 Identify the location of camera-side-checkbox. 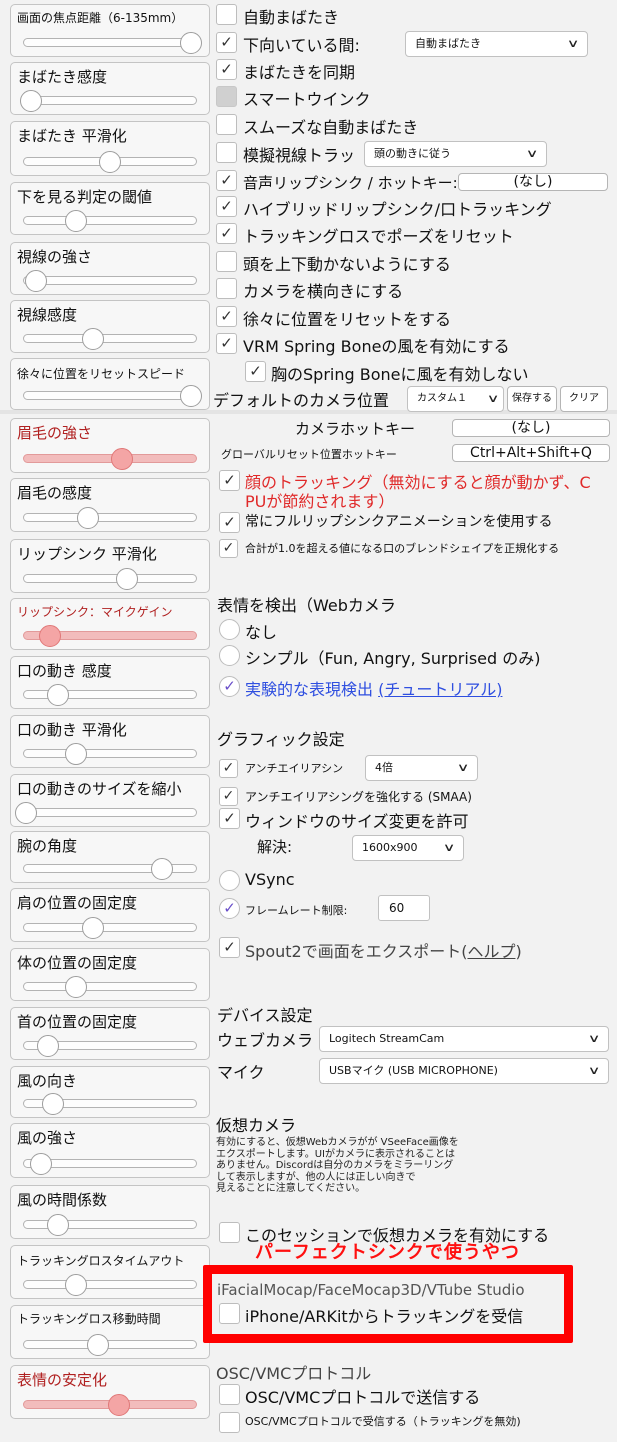
(226, 288).